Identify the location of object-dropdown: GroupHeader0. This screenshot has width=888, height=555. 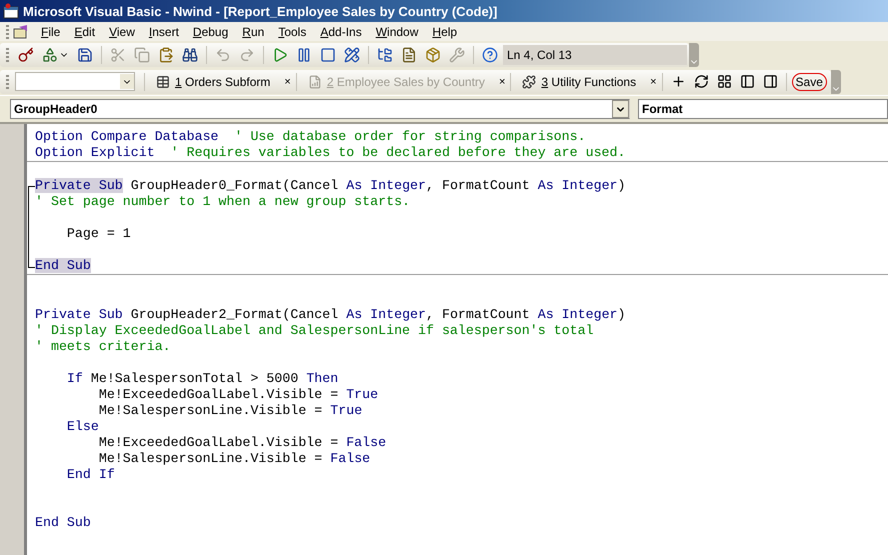
(320, 109).